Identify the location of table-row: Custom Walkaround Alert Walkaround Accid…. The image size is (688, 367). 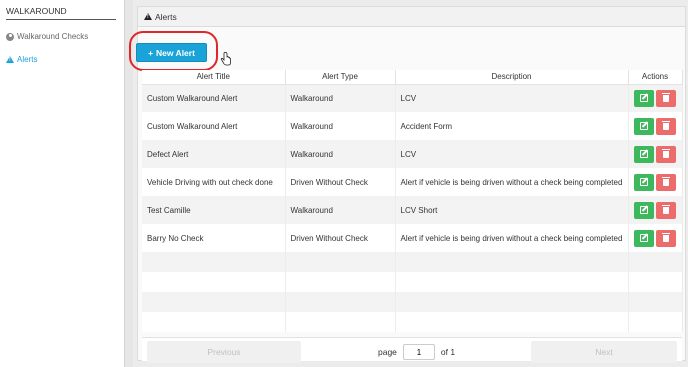
(412, 126).